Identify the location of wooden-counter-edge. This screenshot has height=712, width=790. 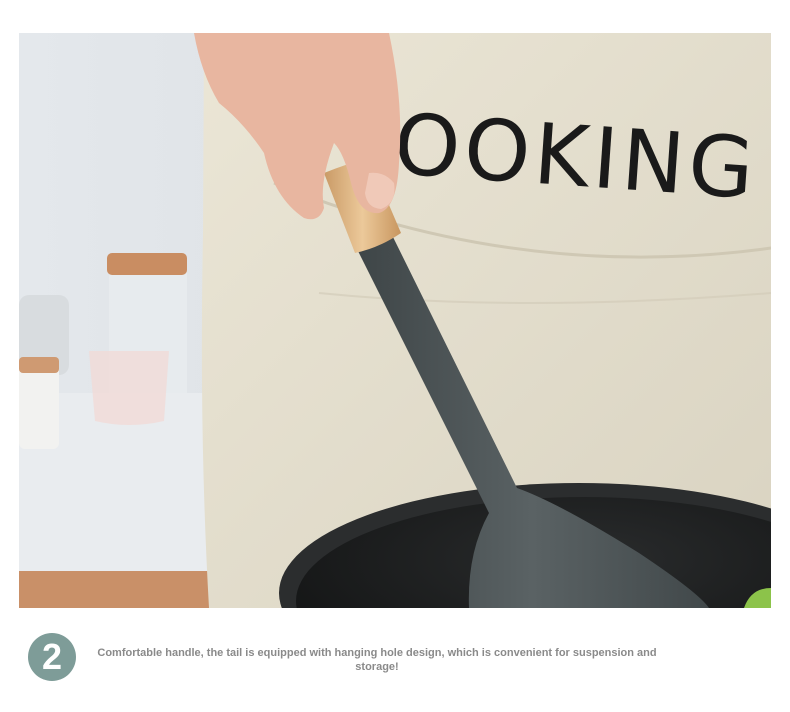
(119, 589).